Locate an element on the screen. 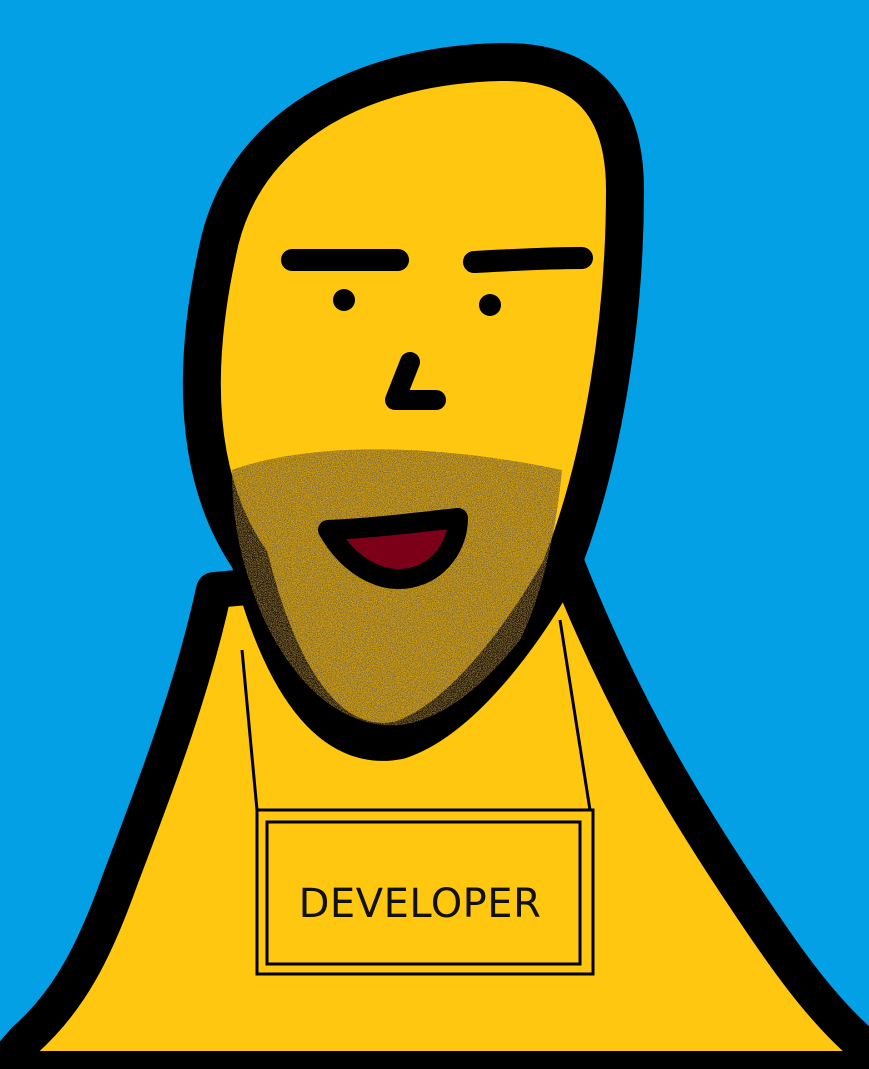 Image resolution: width=869 pixels, height=1069 pixels. right-eyebrow-icon is located at coordinates (528, 260).